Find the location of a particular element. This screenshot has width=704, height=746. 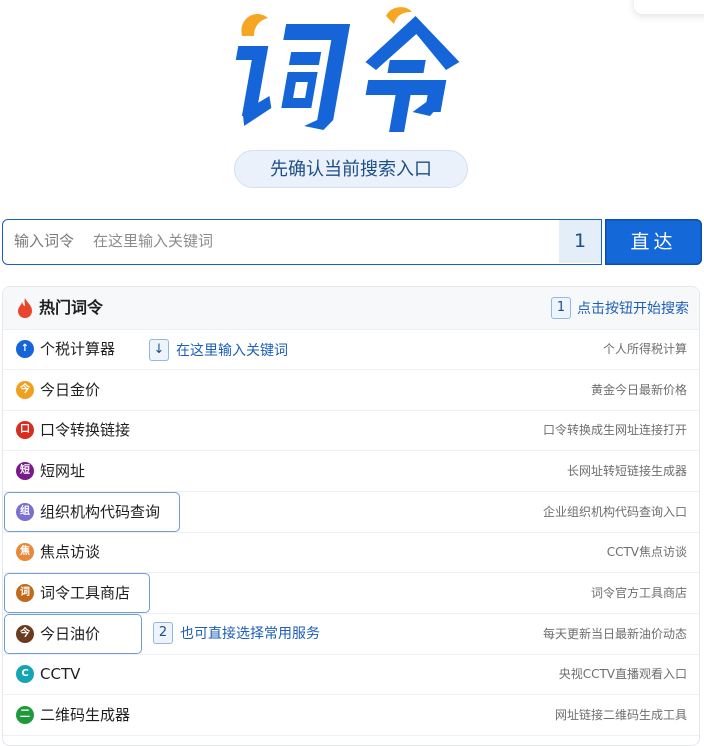

panel-title: 热门词令 is located at coordinates (71, 307).